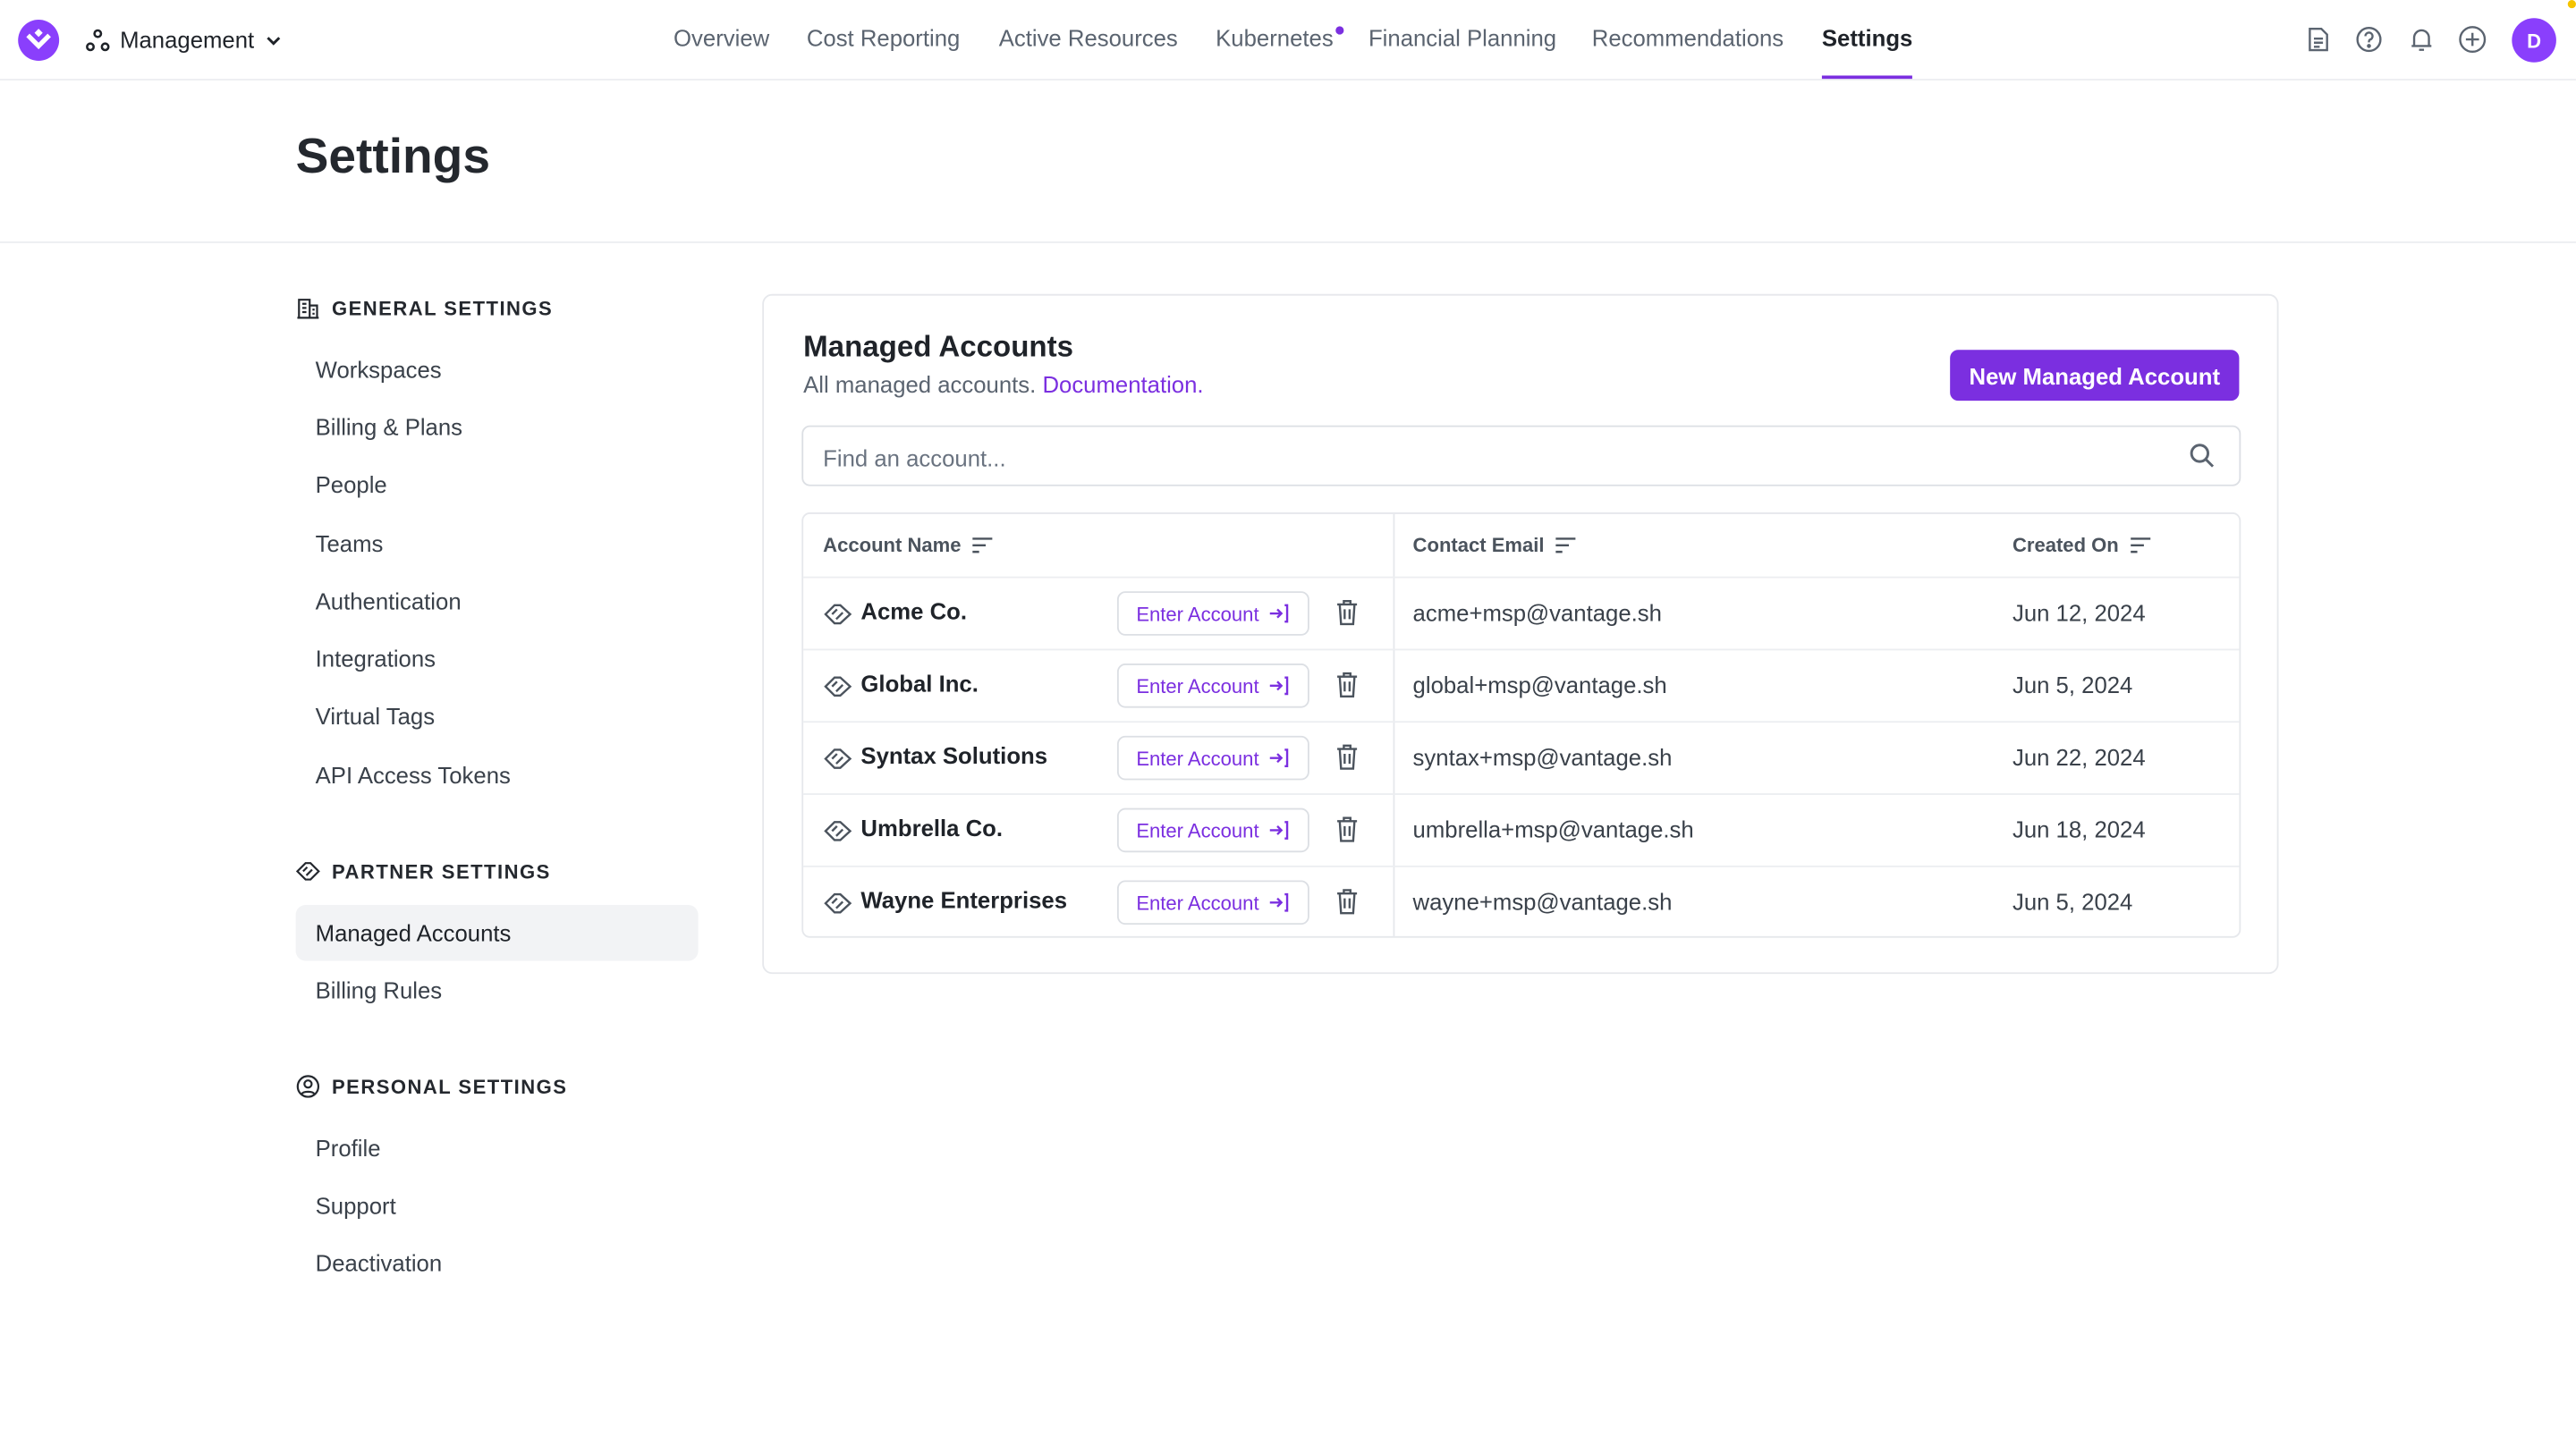 This screenshot has height=1454, width=2576. Describe the element at coordinates (2095, 376) in the screenshot. I see `new-managed-account-button: New Managed Account` at that location.